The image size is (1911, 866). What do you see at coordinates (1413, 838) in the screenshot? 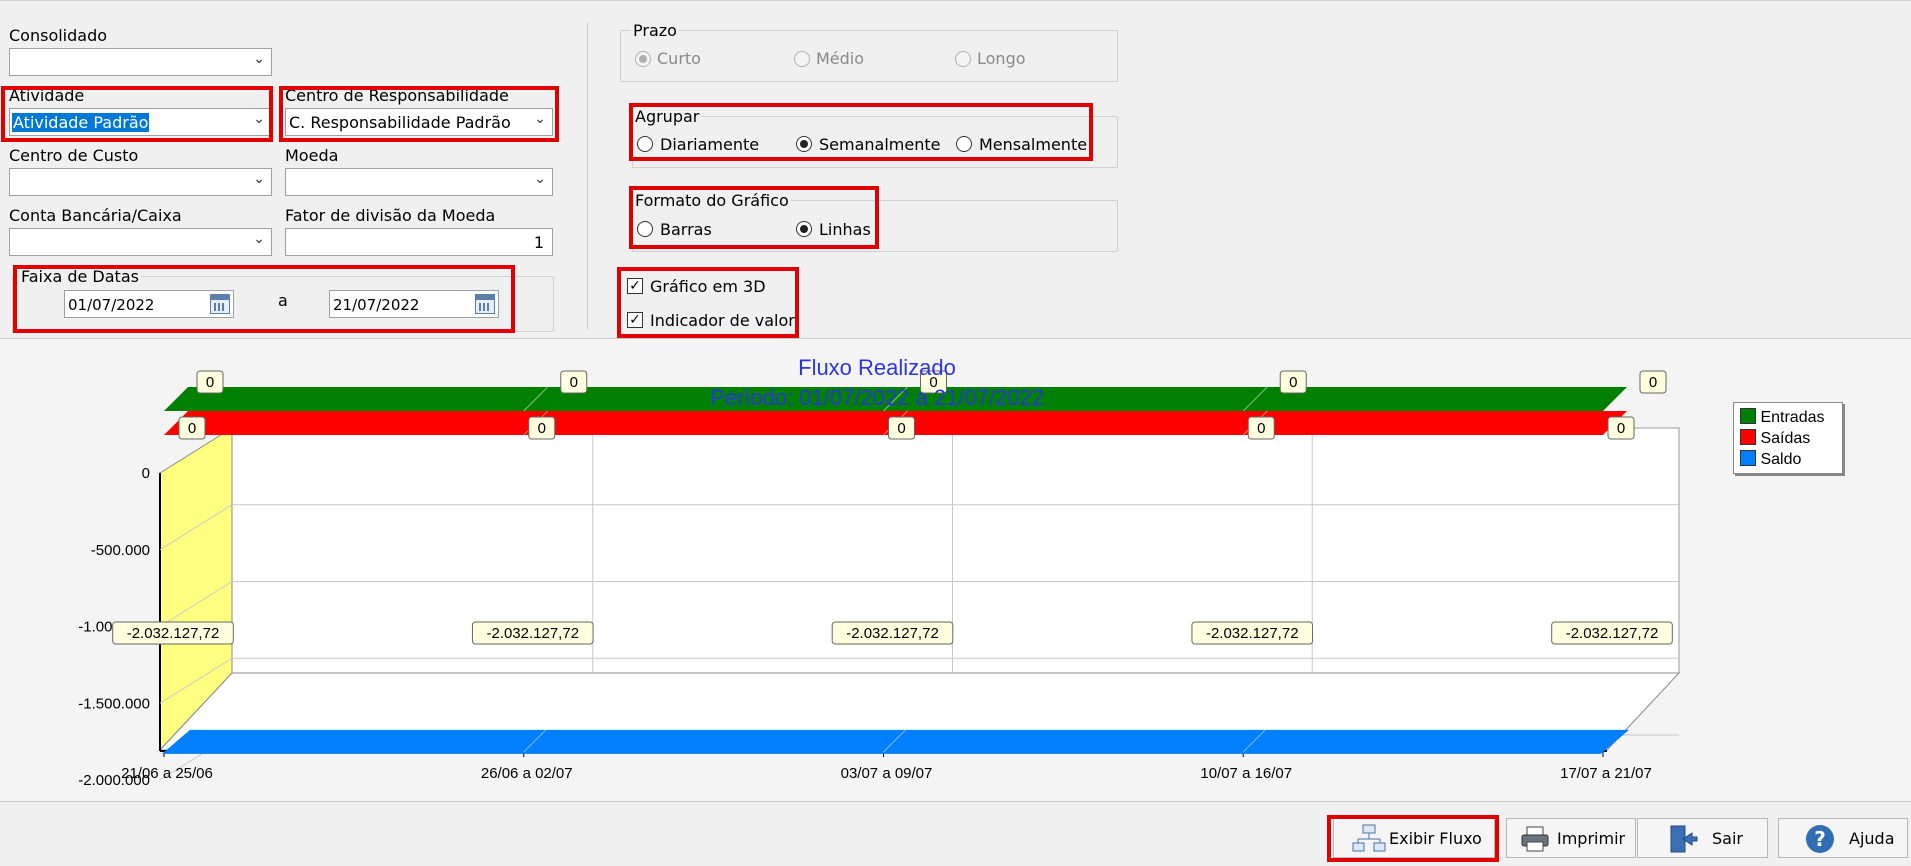
I see `highlight-exibir-fluxo` at bounding box center [1413, 838].